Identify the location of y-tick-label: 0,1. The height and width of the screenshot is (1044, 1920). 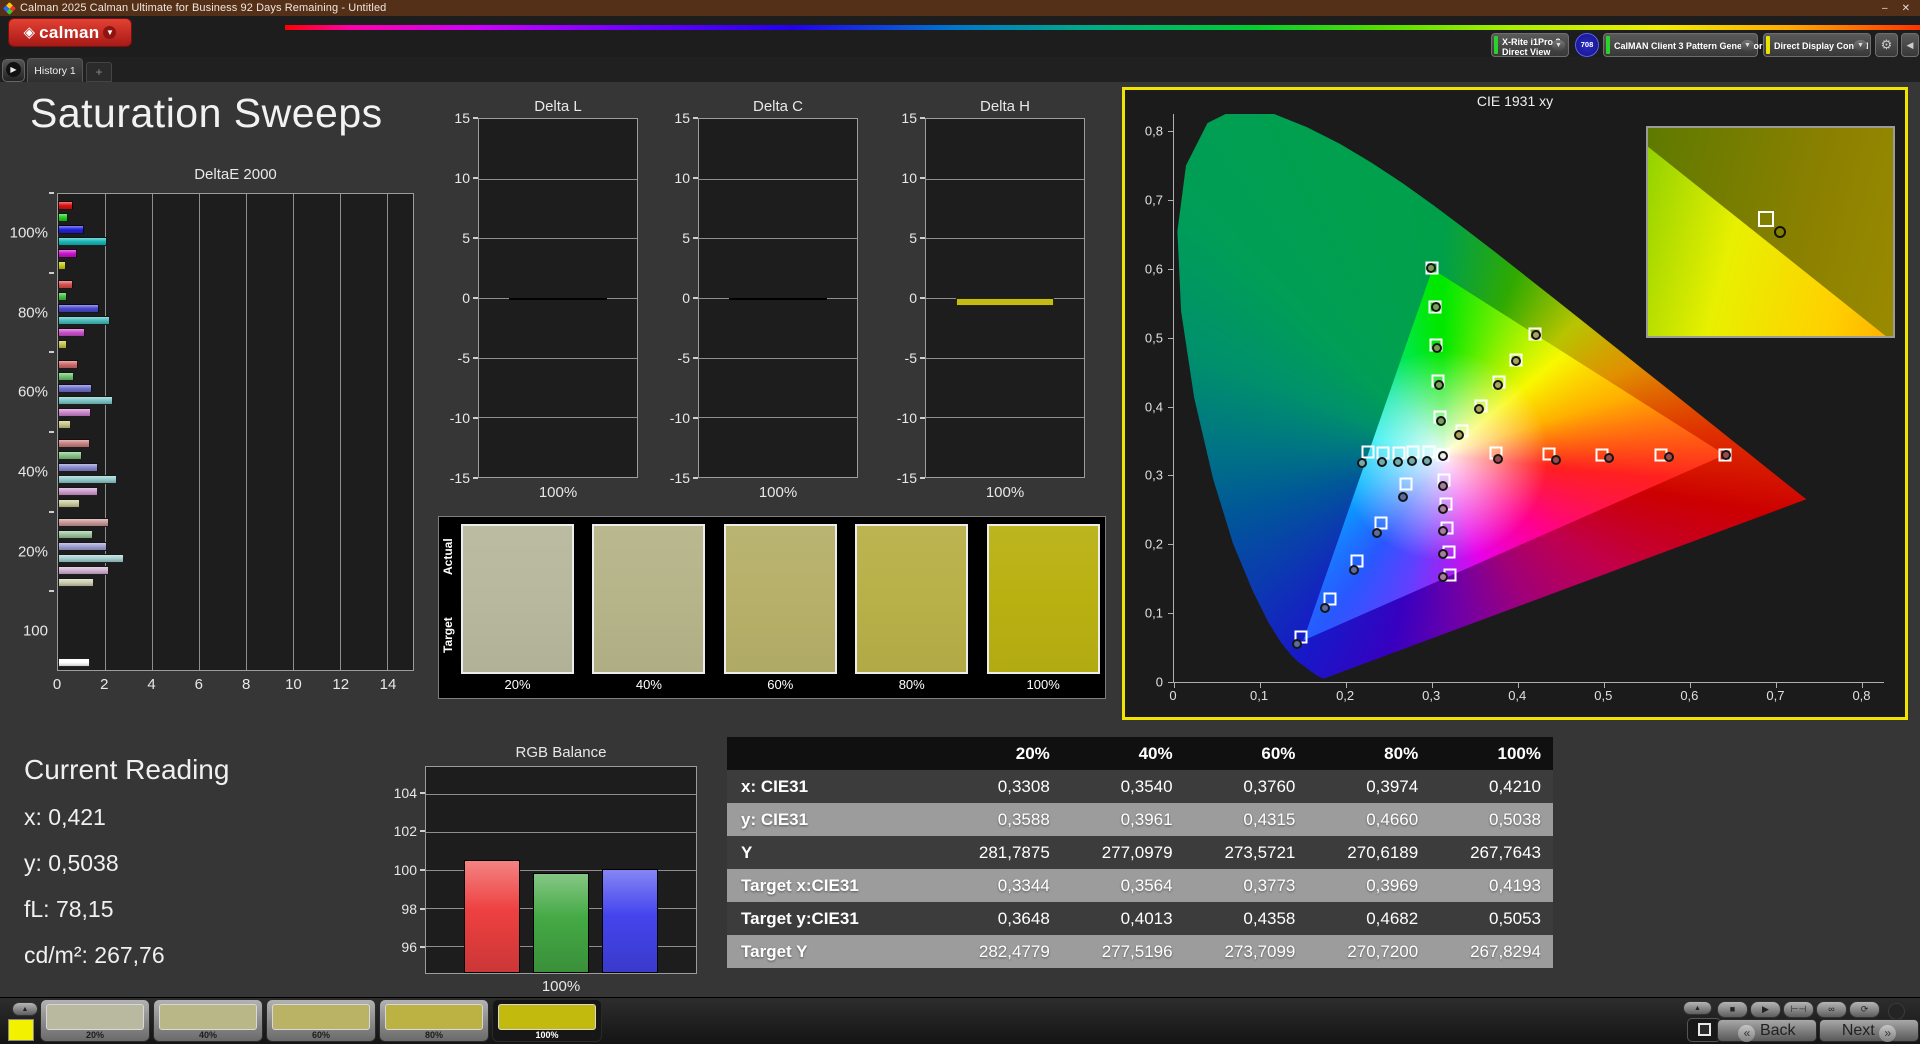
(1153, 613).